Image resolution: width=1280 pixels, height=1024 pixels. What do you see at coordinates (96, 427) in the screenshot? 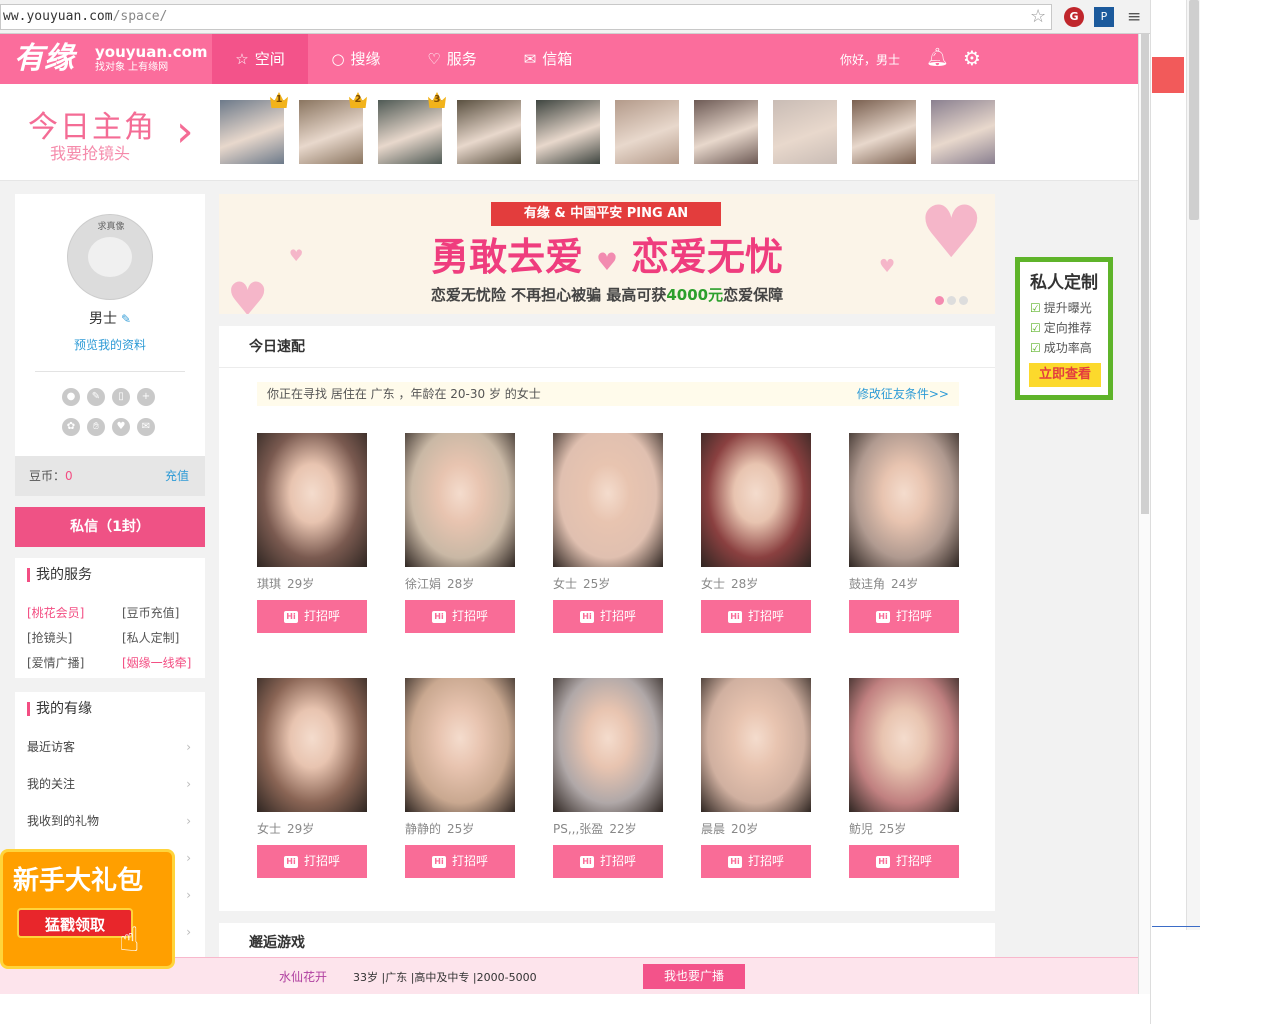
I see `hand-icon: ✋︎` at bounding box center [96, 427].